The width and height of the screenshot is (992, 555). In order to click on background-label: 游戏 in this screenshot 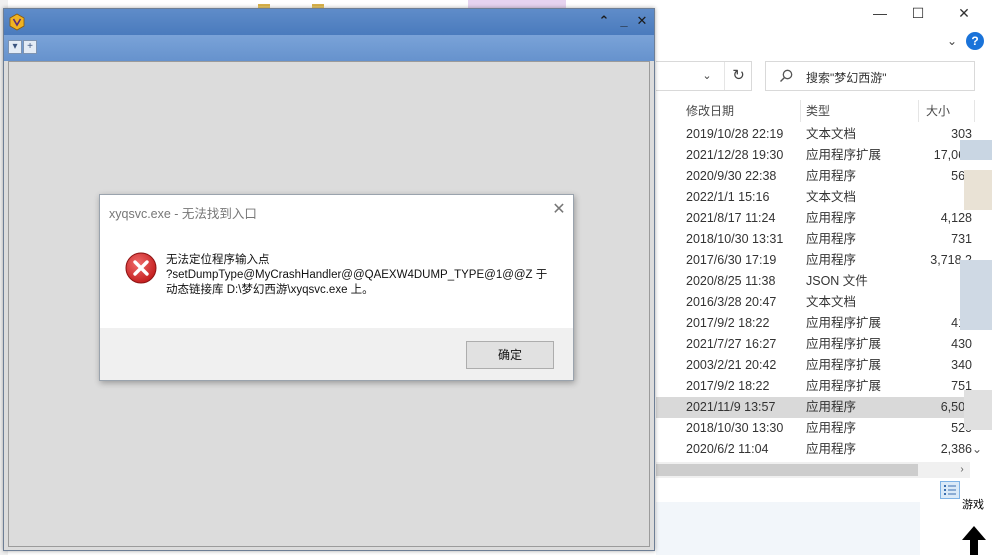, I will do `click(973, 505)`.